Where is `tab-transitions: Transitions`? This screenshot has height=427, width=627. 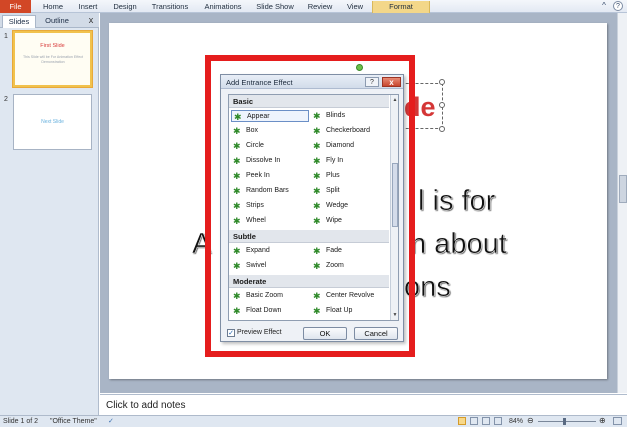 tab-transitions: Transitions is located at coordinates (170, 7).